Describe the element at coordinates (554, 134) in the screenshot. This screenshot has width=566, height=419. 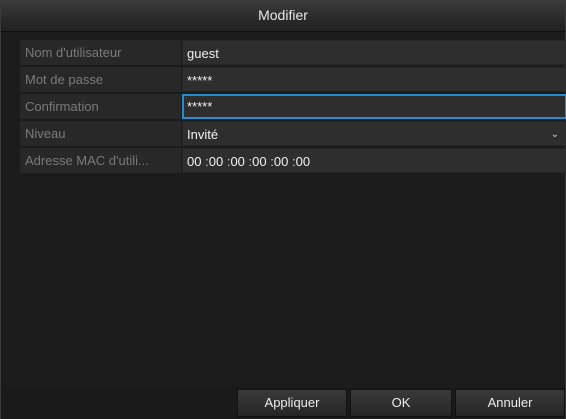
I see `chevron-down-icon: ⌄` at that location.